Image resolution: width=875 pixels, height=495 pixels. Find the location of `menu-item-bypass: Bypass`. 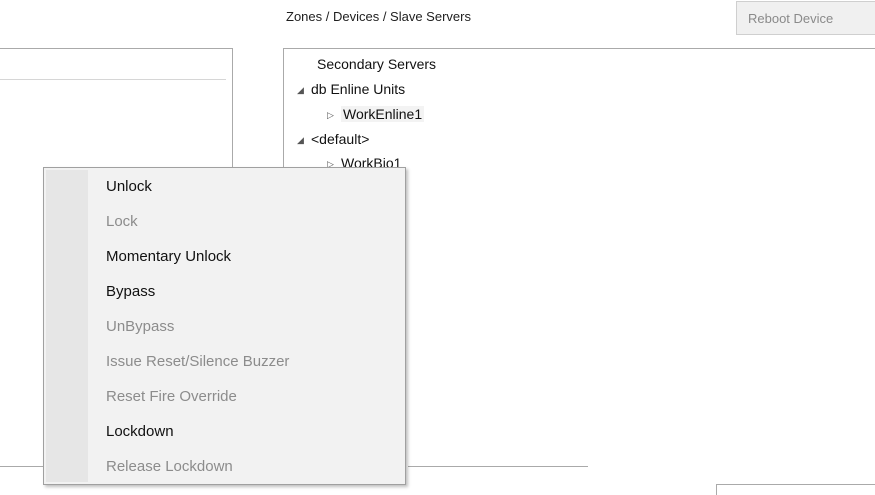

menu-item-bypass: Bypass is located at coordinates (246, 292).